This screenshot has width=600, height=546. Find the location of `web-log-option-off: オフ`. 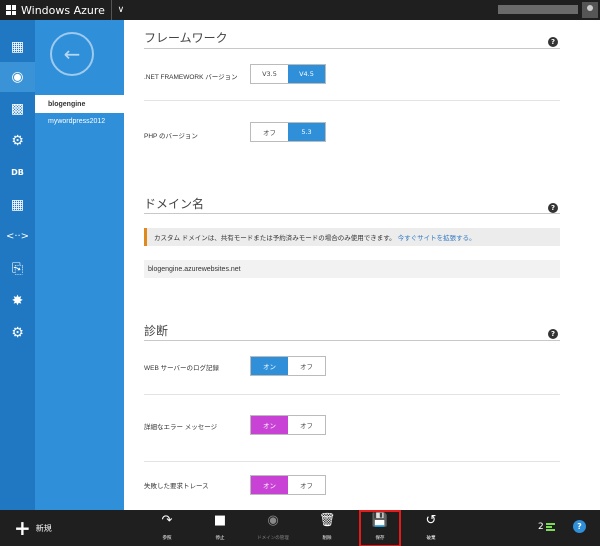

web-log-option-off: オフ is located at coordinates (306, 366).